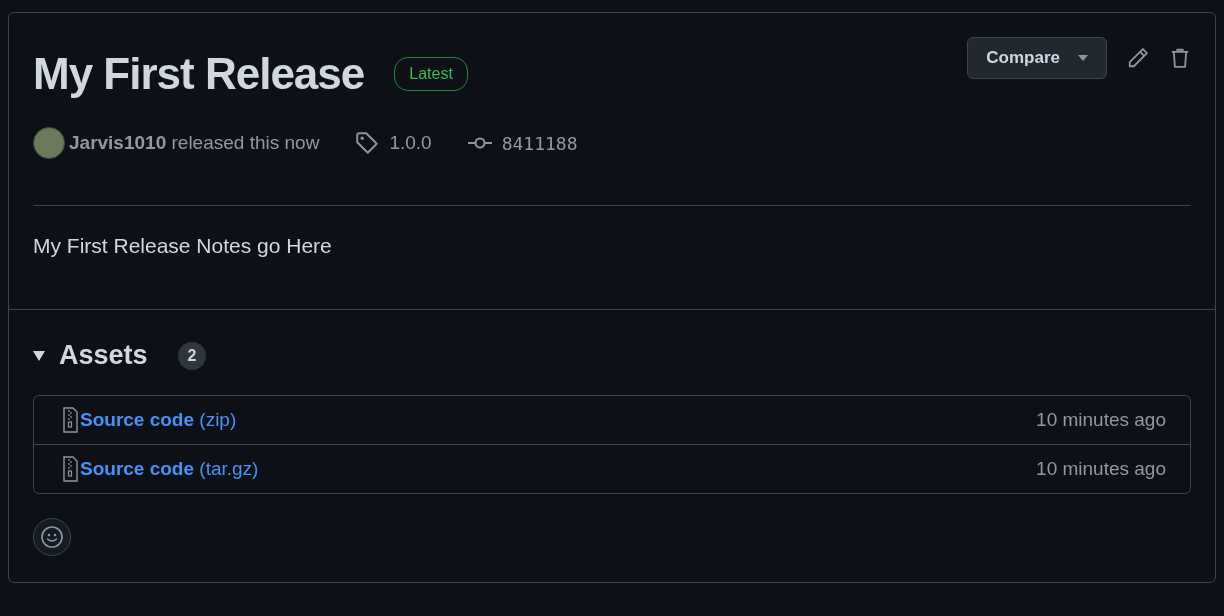 The width and height of the screenshot is (1224, 616). I want to click on latest-badge: Latest, so click(431, 74).